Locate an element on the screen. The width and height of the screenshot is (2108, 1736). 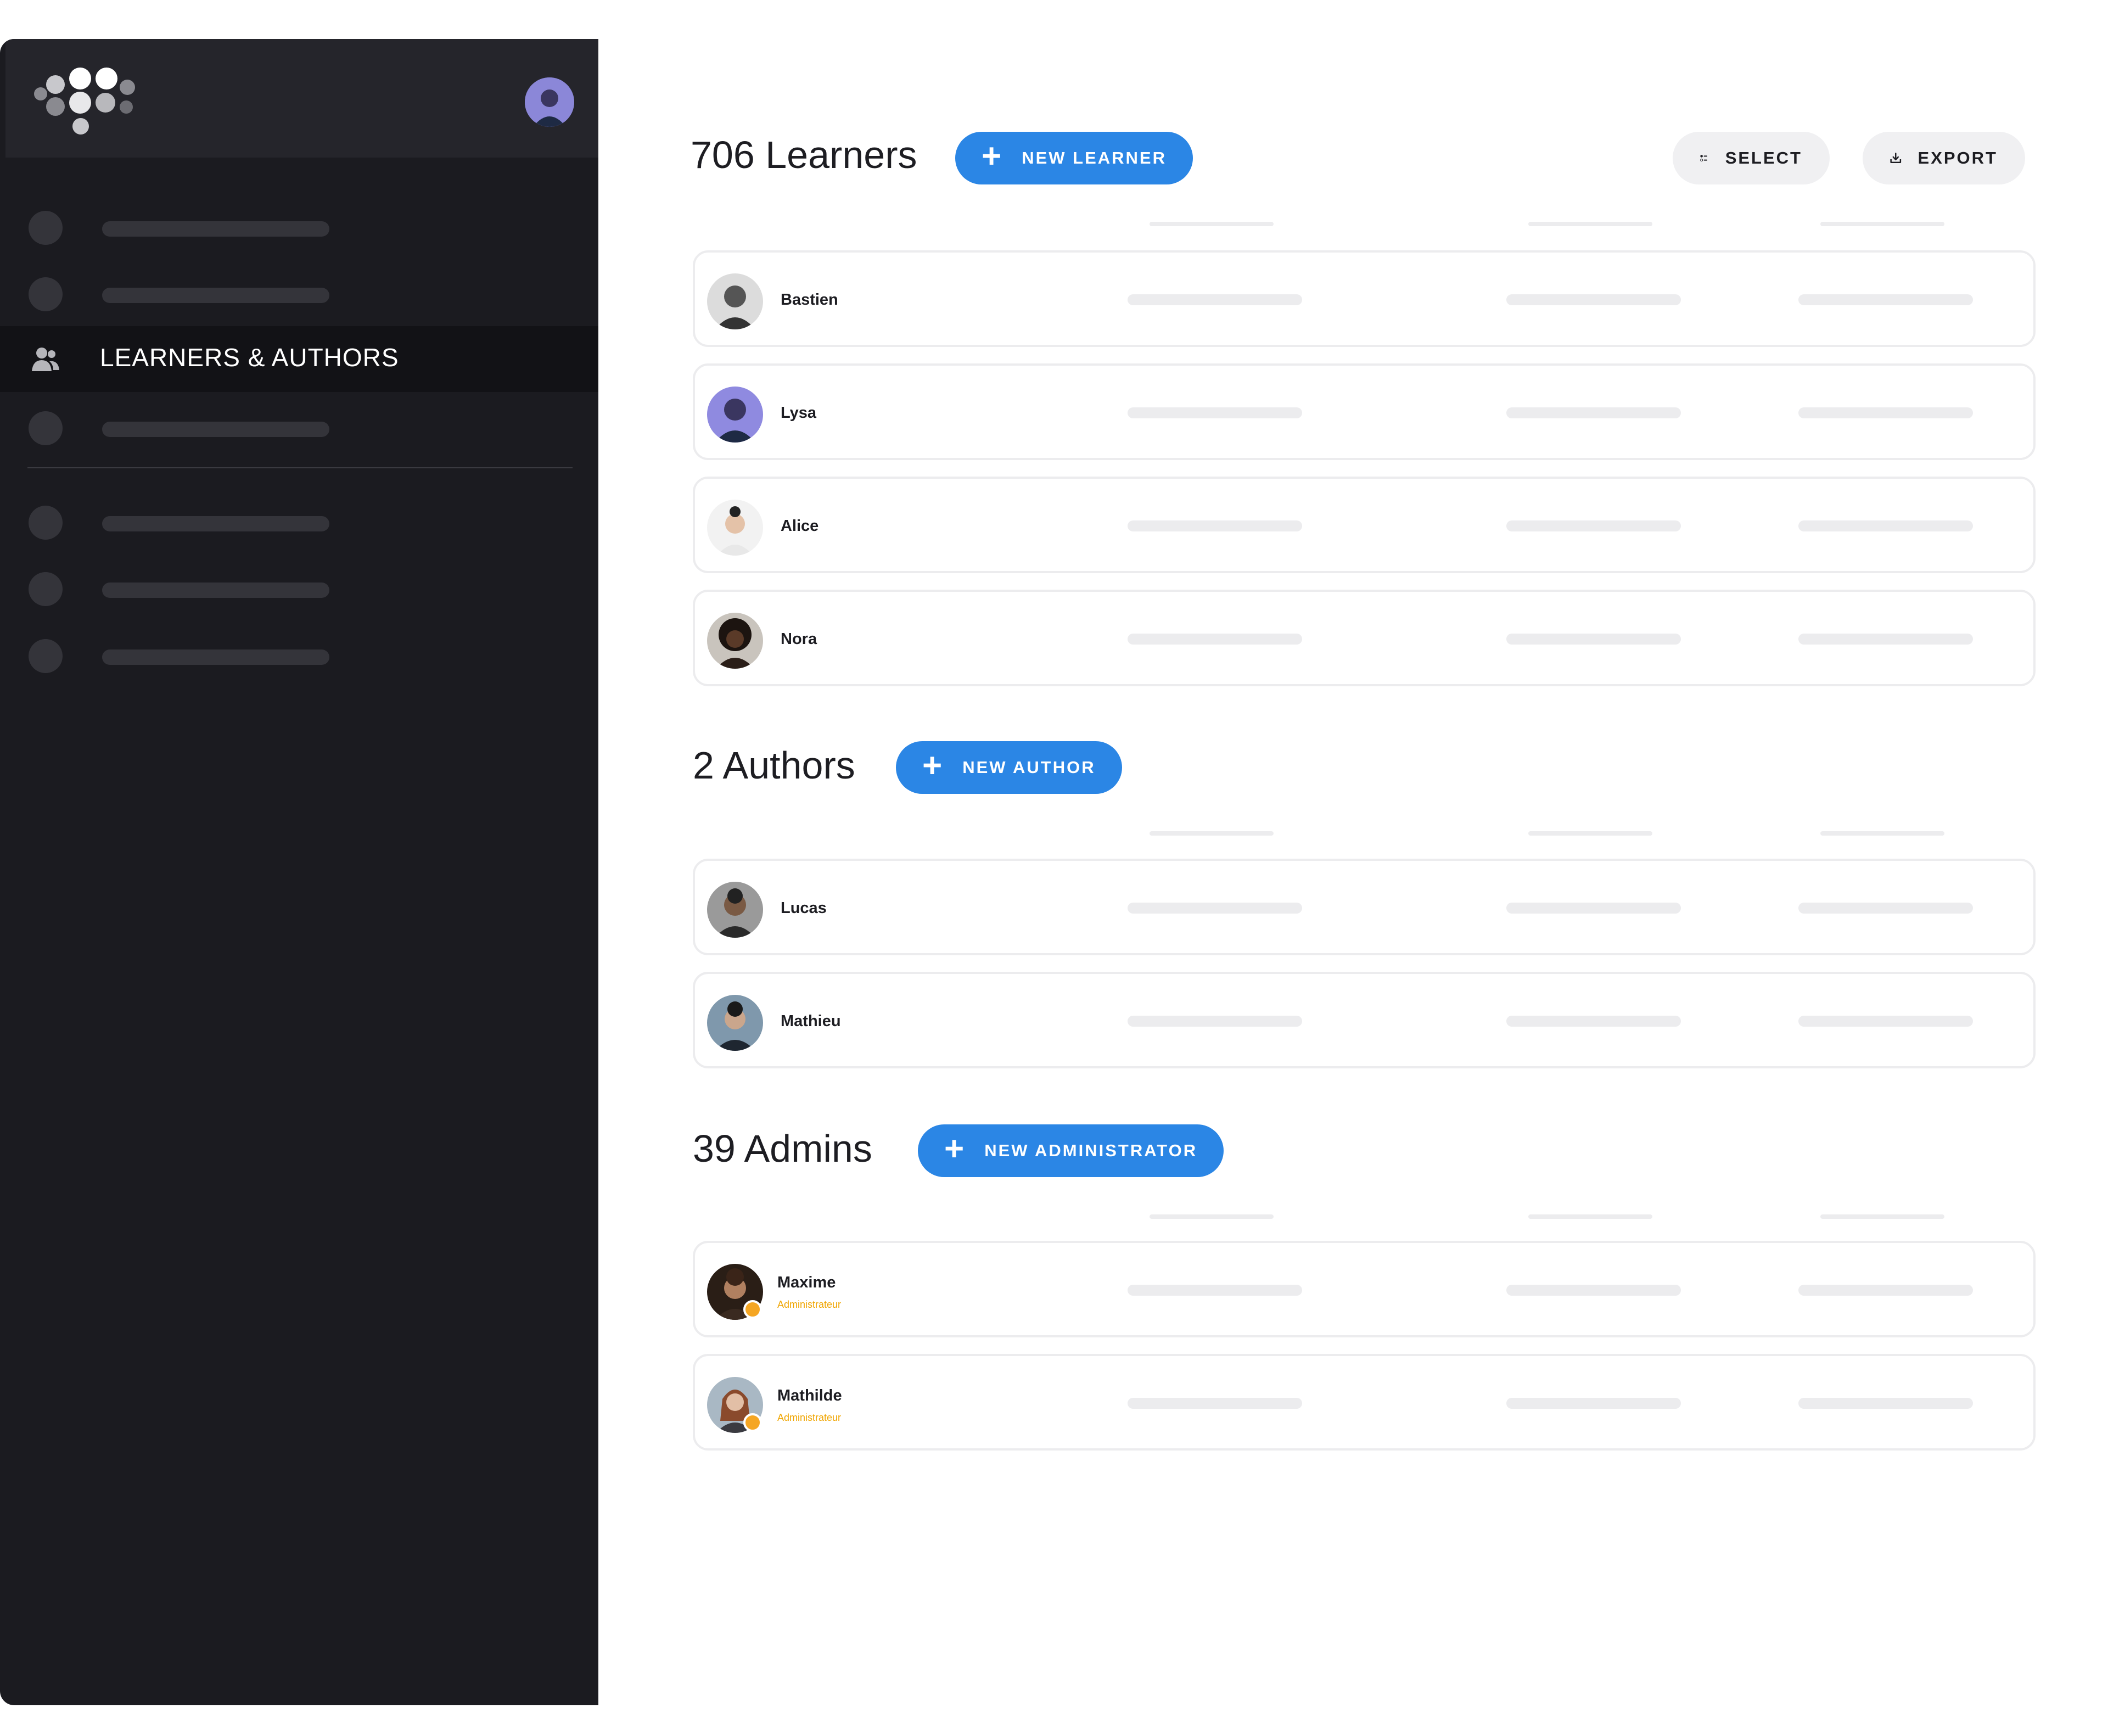
learner-row: Bastien is located at coordinates (1364, 298).